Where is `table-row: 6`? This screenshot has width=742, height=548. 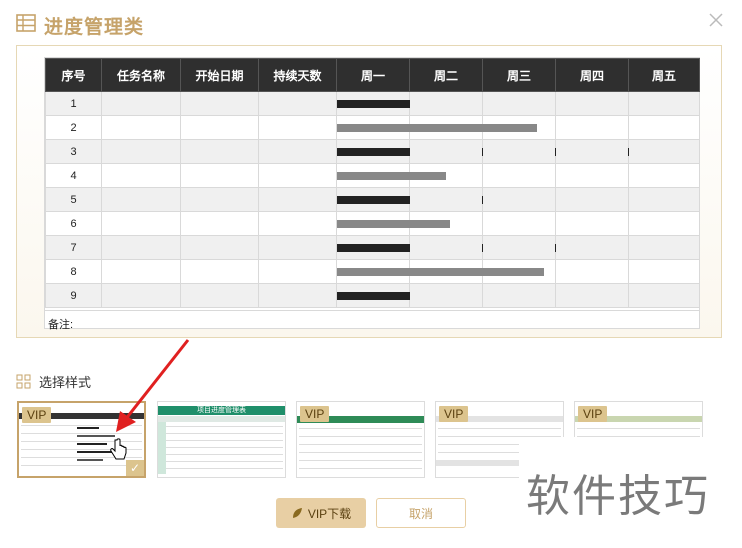
table-row: 6 is located at coordinates (372, 223).